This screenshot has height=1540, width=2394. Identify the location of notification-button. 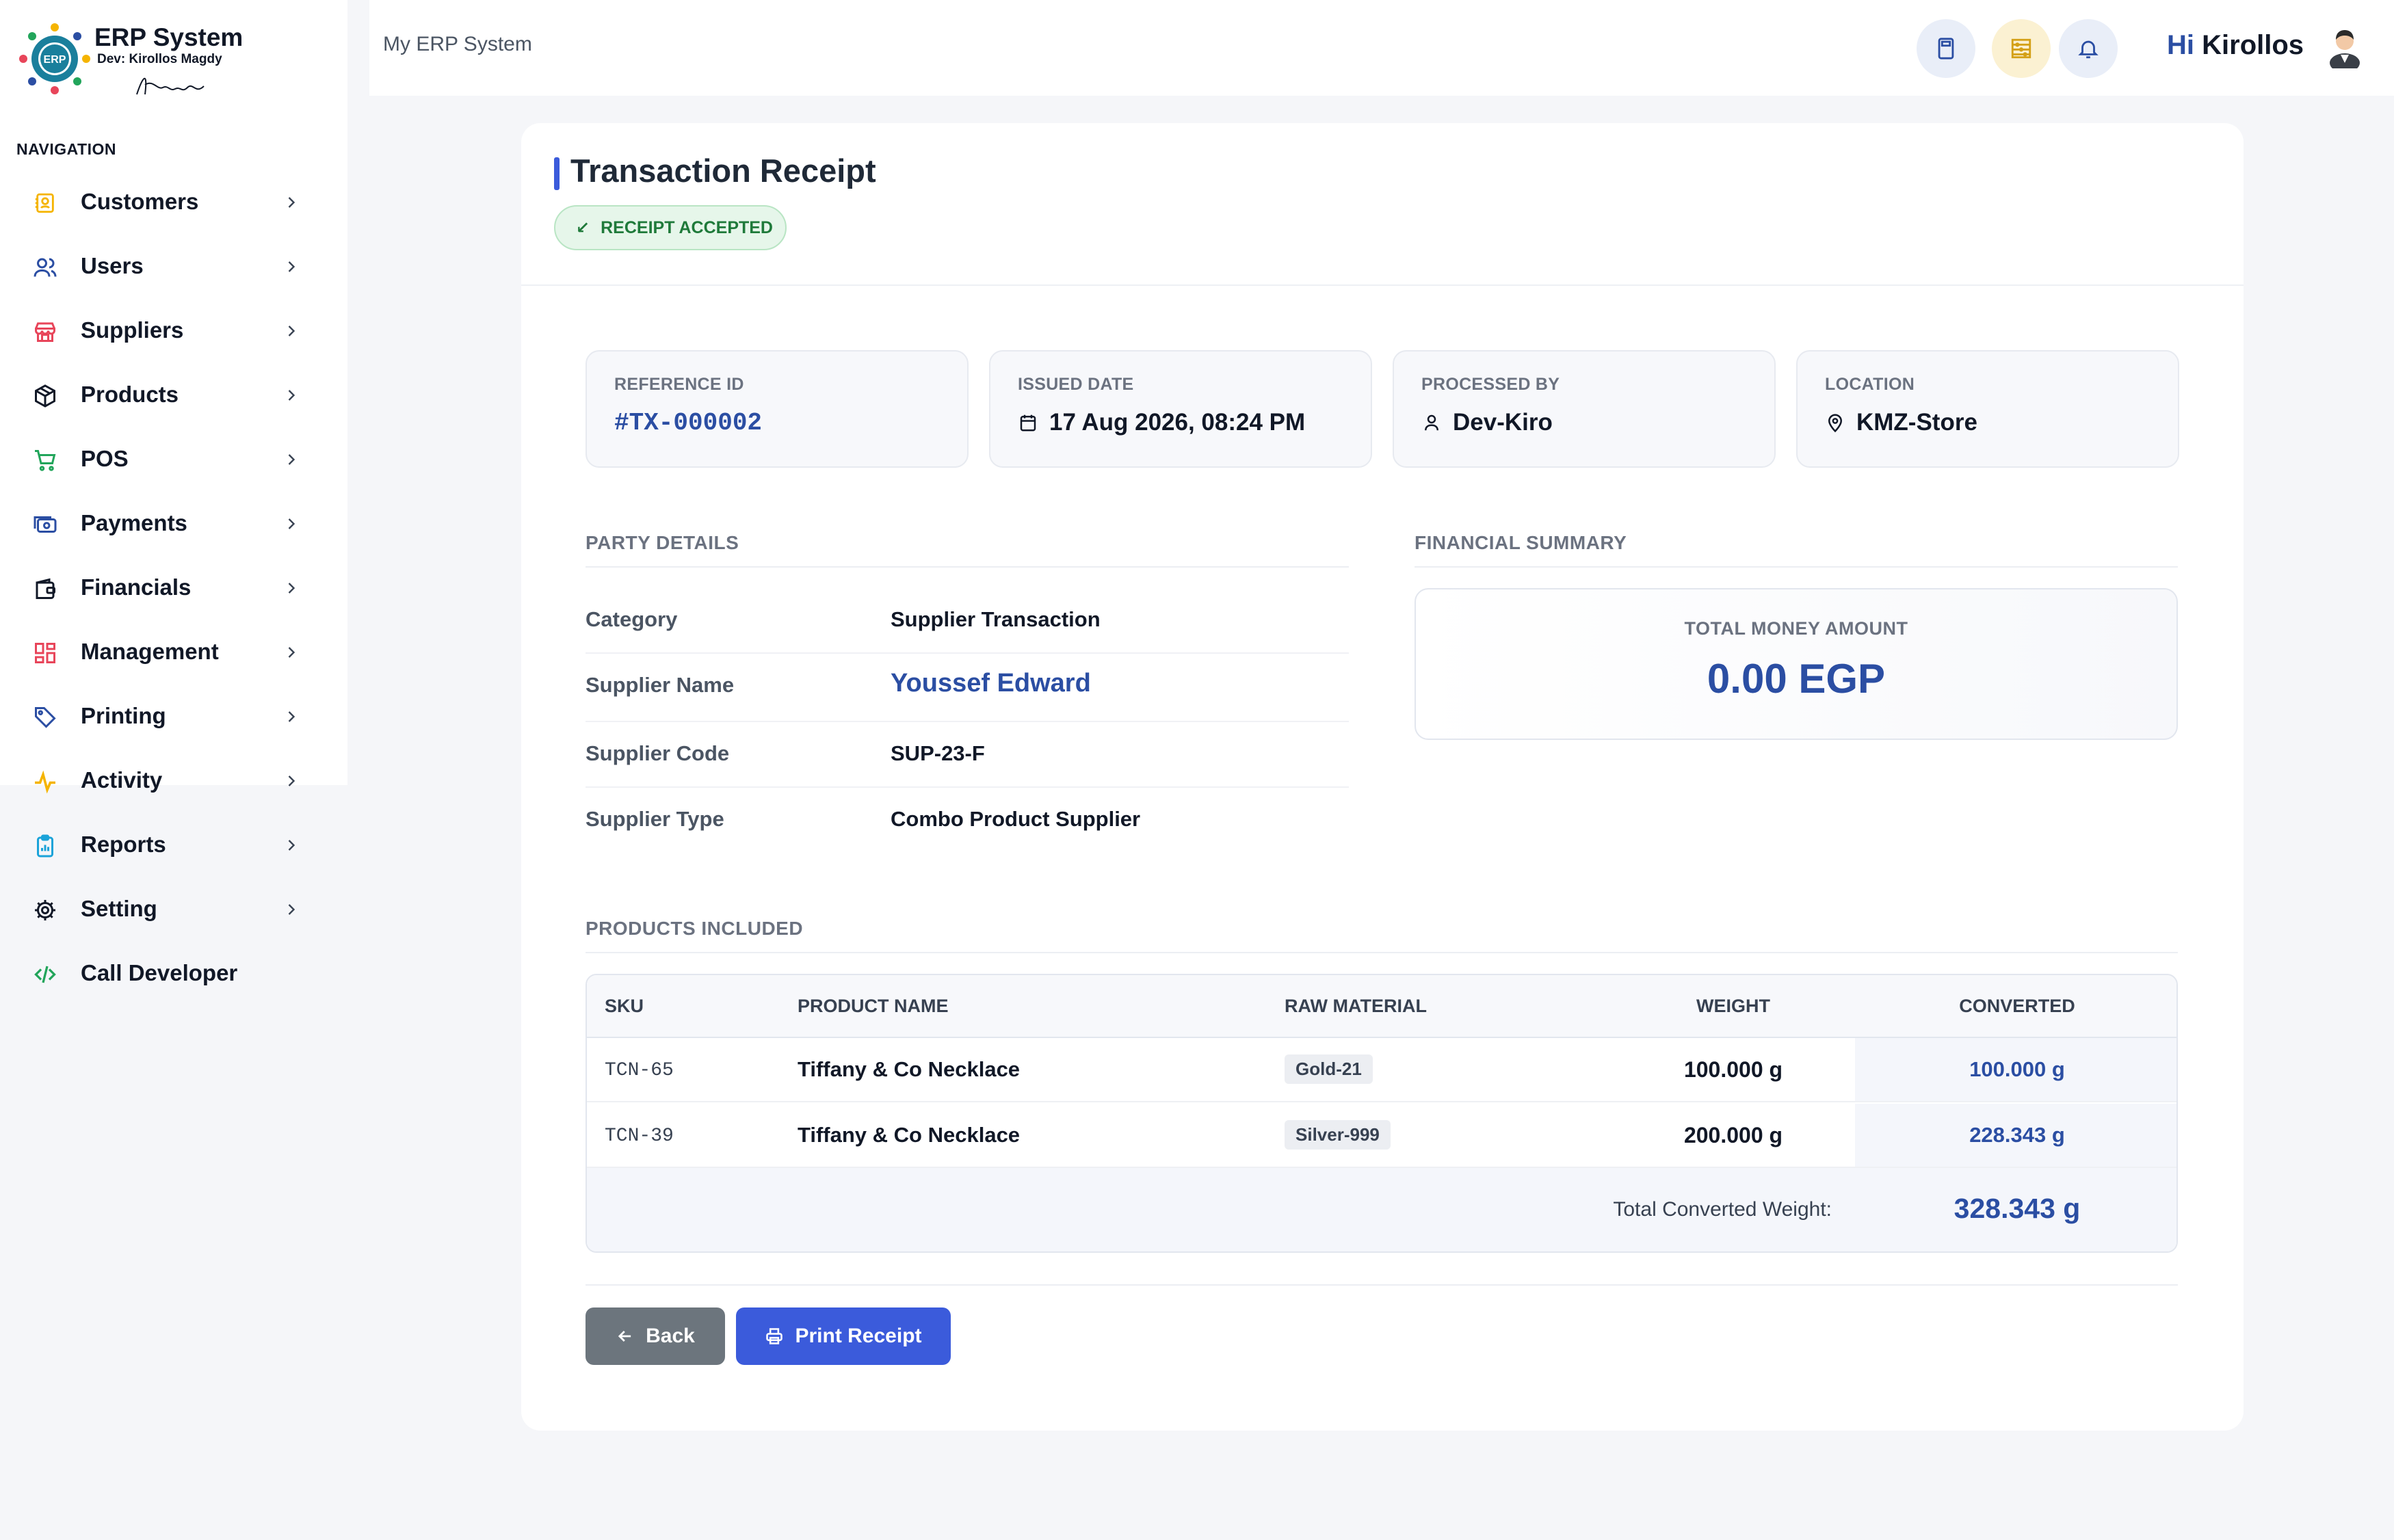
(2089, 48).